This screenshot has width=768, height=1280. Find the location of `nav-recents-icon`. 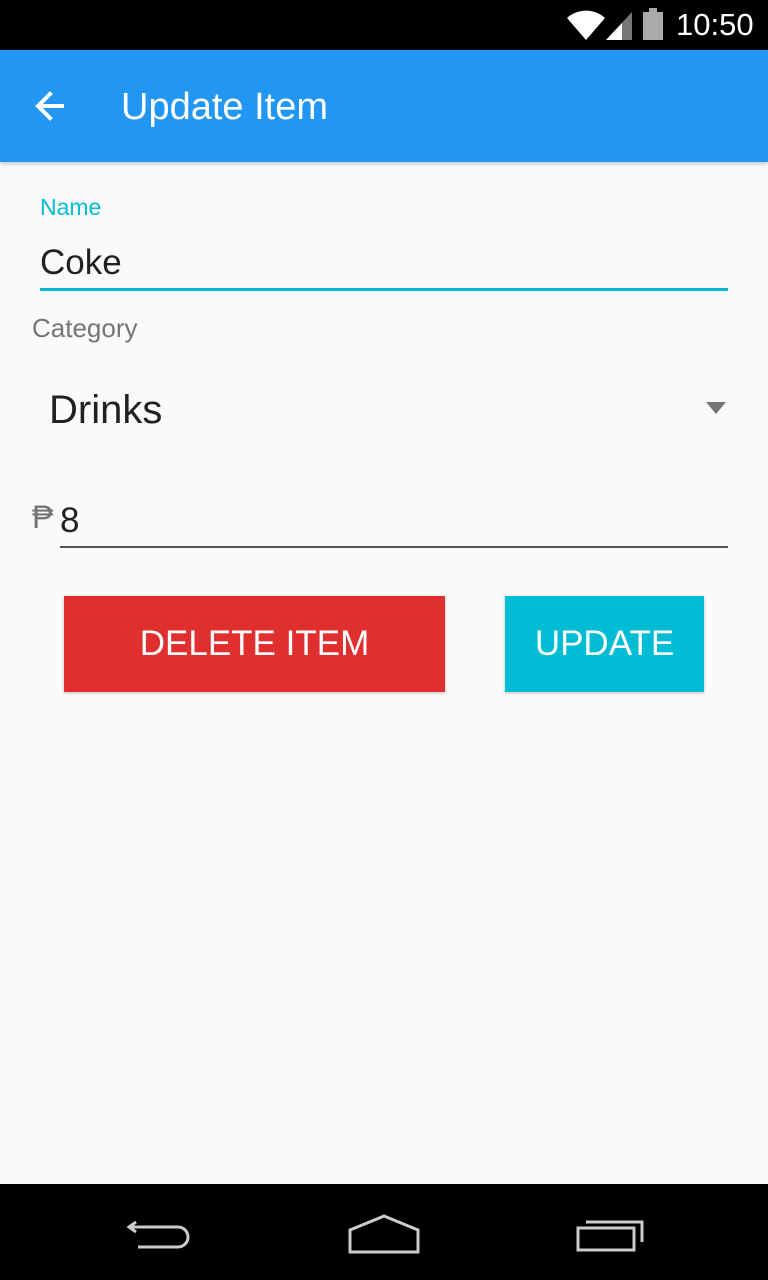

nav-recents-icon is located at coordinates (610, 1232).